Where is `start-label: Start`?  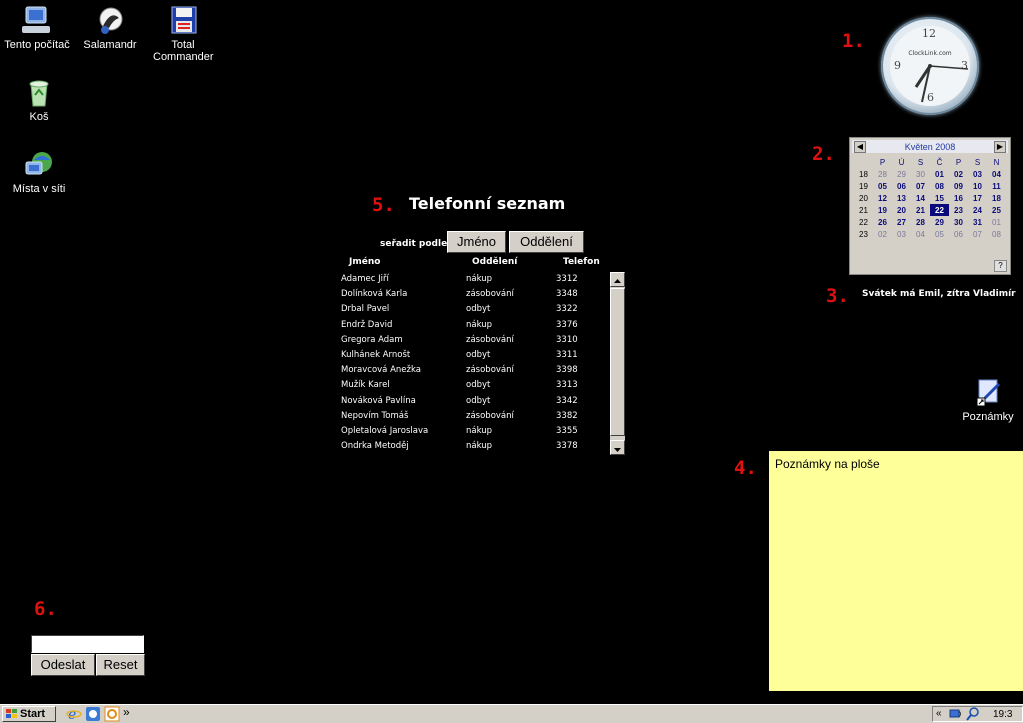
start-label: Start is located at coordinates (33, 714).